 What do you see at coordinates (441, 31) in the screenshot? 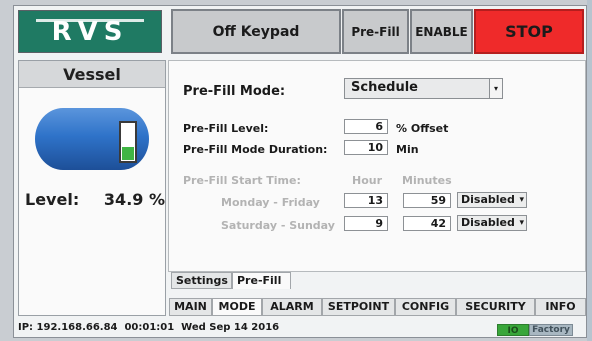
I see `enable-button: ENABLE` at bounding box center [441, 31].